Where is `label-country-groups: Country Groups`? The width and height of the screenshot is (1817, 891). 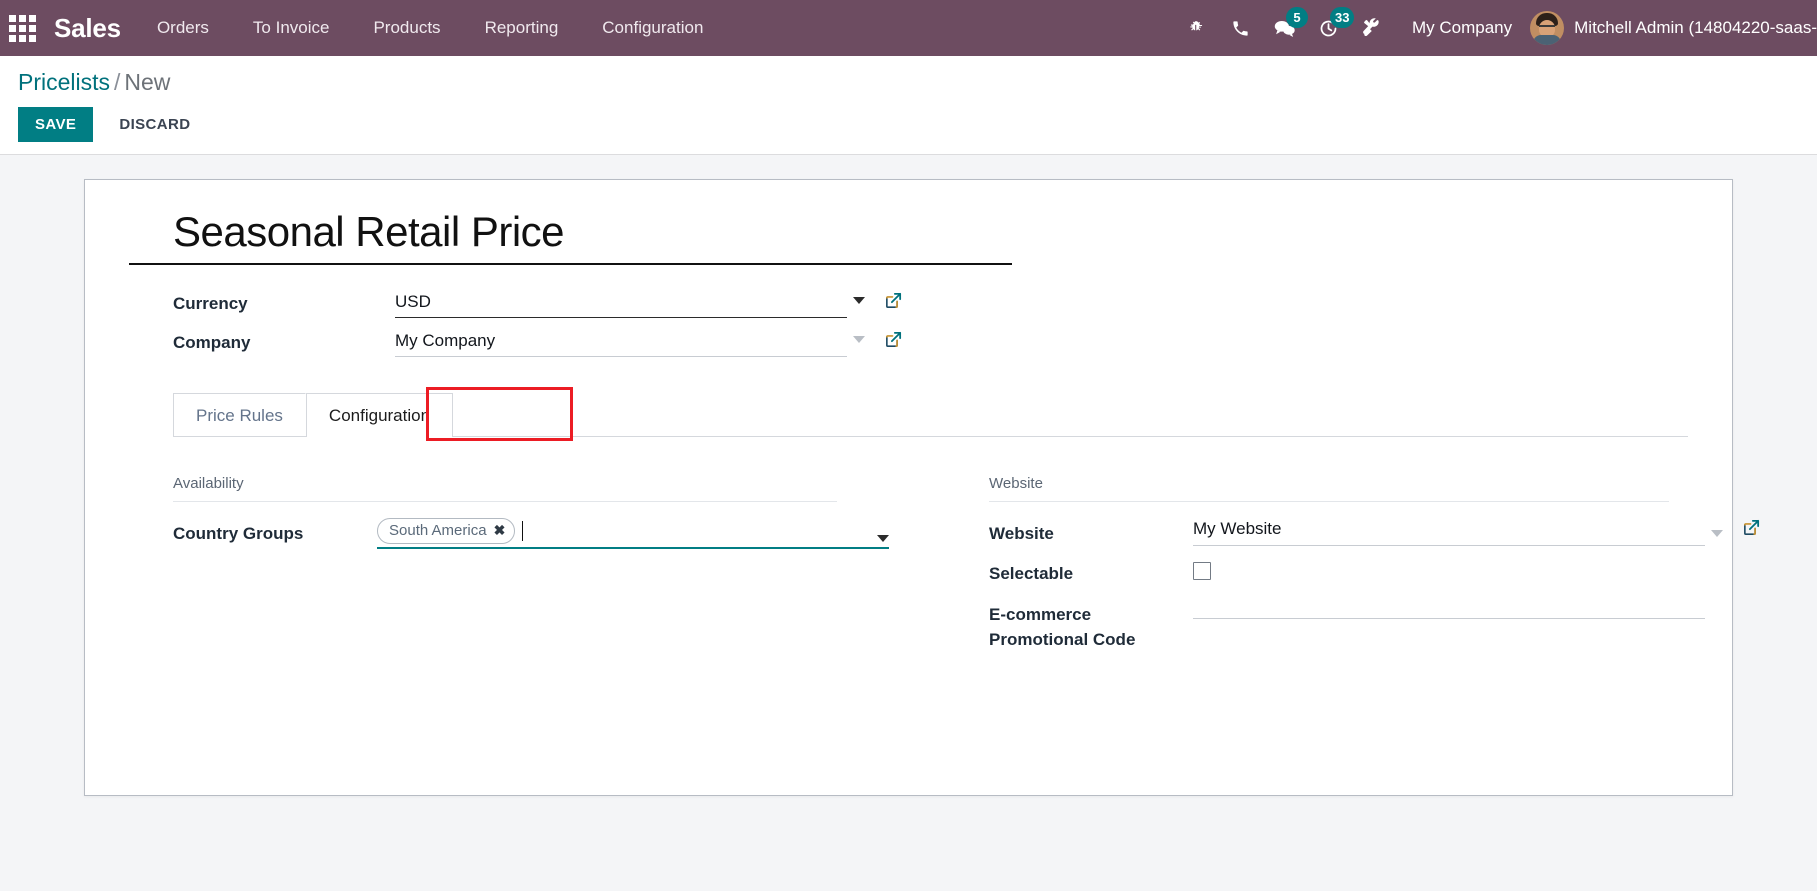
label-country-groups: Country Groups is located at coordinates (238, 533).